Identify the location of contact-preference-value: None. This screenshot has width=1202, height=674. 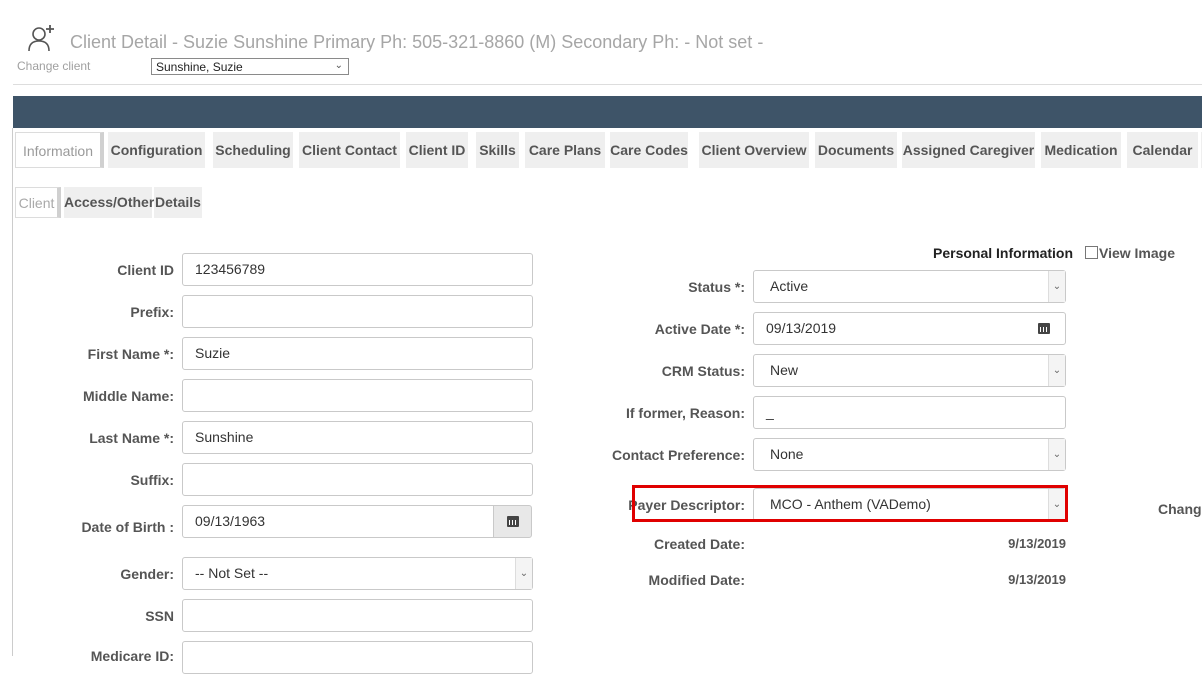
(787, 454).